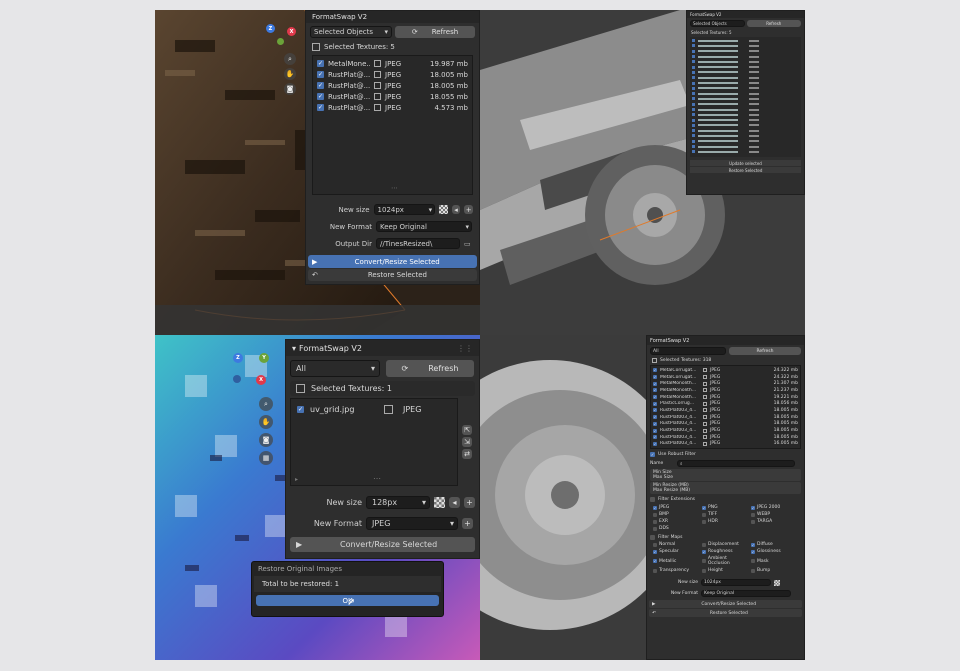 The width and height of the screenshot is (960, 671). What do you see at coordinates (774, 544) in the screenshot?
I see `filter-option: ✓ Diffuse` at bounding box center [774, 544].